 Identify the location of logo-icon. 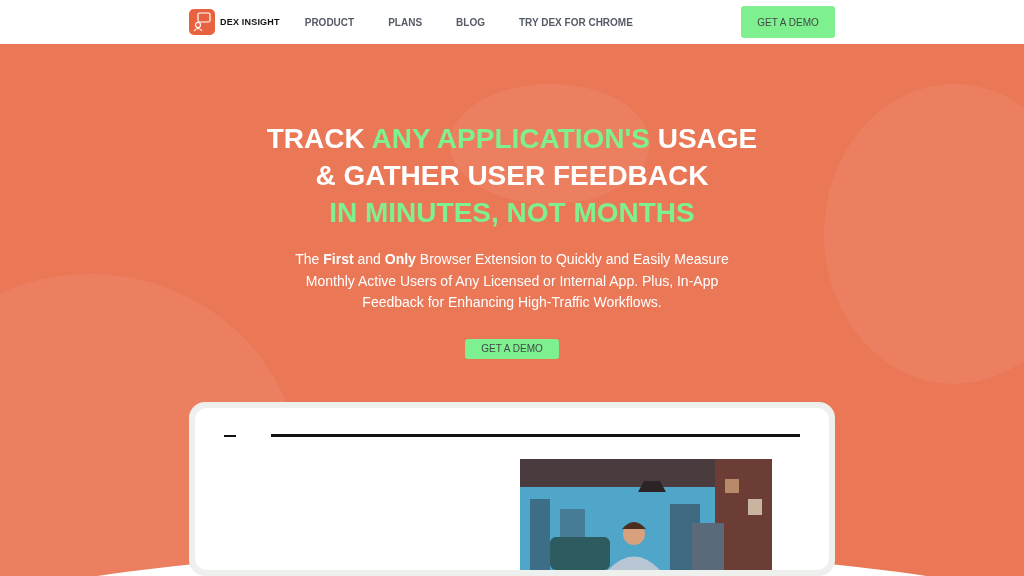
(202, 22).